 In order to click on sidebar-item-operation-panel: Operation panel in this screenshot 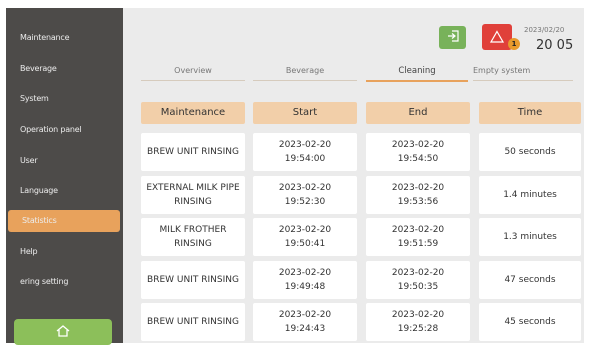, I will do `click(64, 130)`.